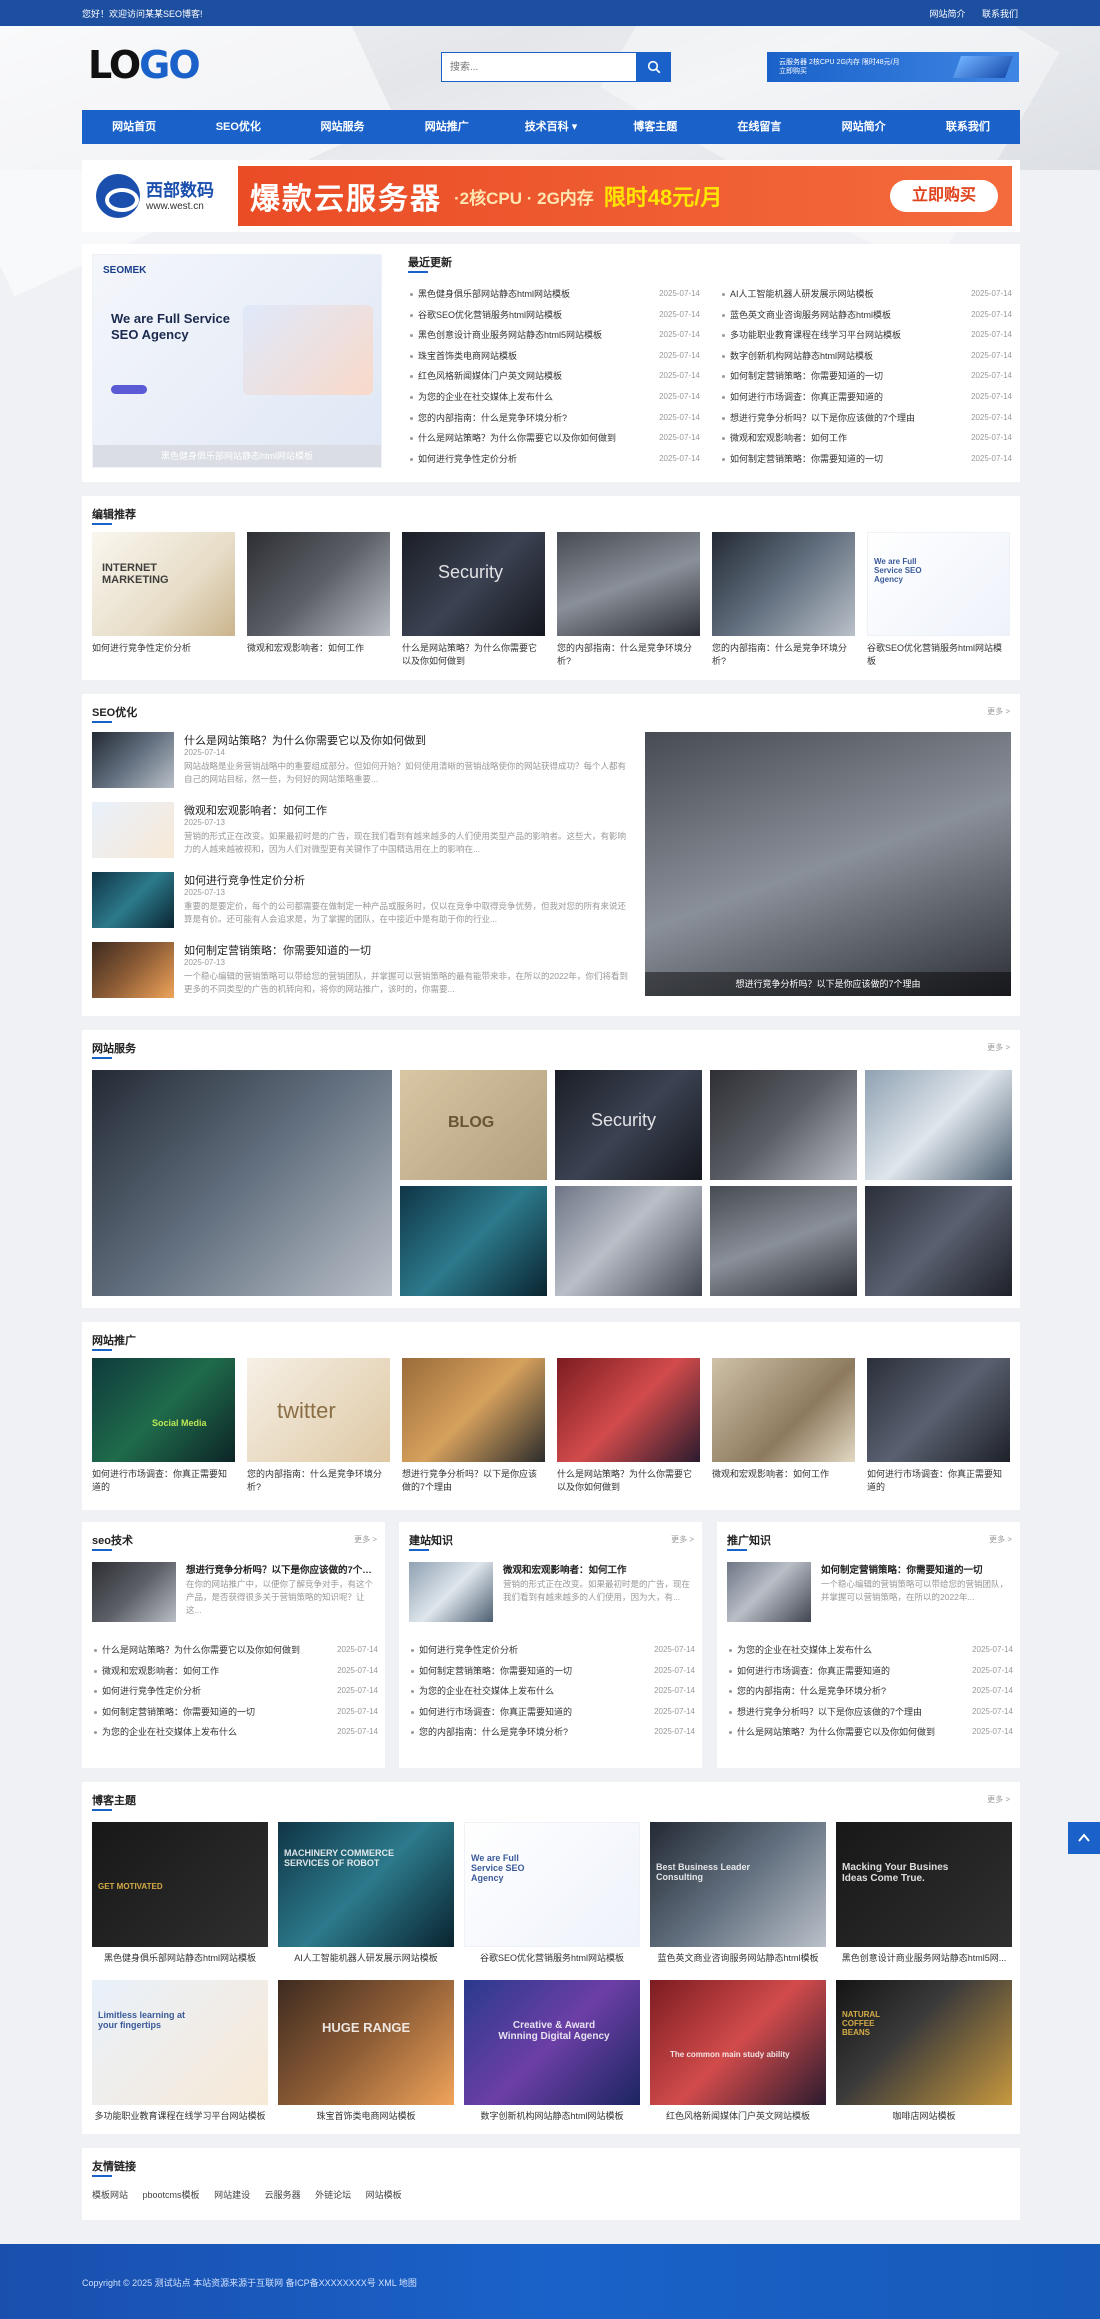  What do you see at coordinates (473, 656) in the screenshot?
I see `editor-caption: 什么是网站策略？为什么你需要它以及你如何做到` at bounding box center [473, 656].